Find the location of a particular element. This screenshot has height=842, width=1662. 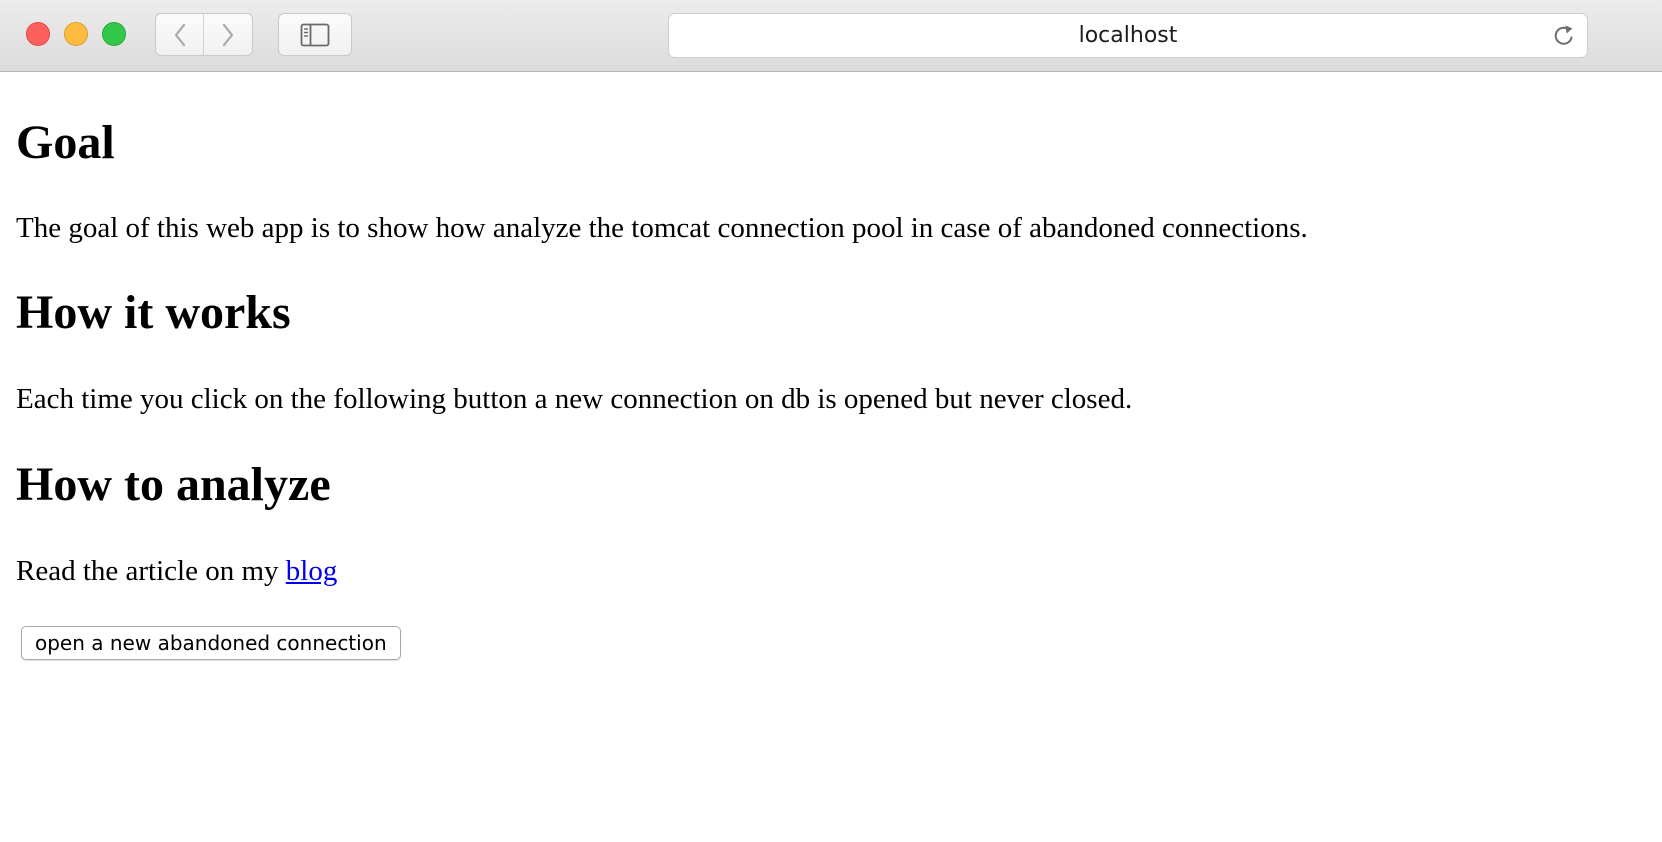

reload-icon is located at coordinates (1563, 35).